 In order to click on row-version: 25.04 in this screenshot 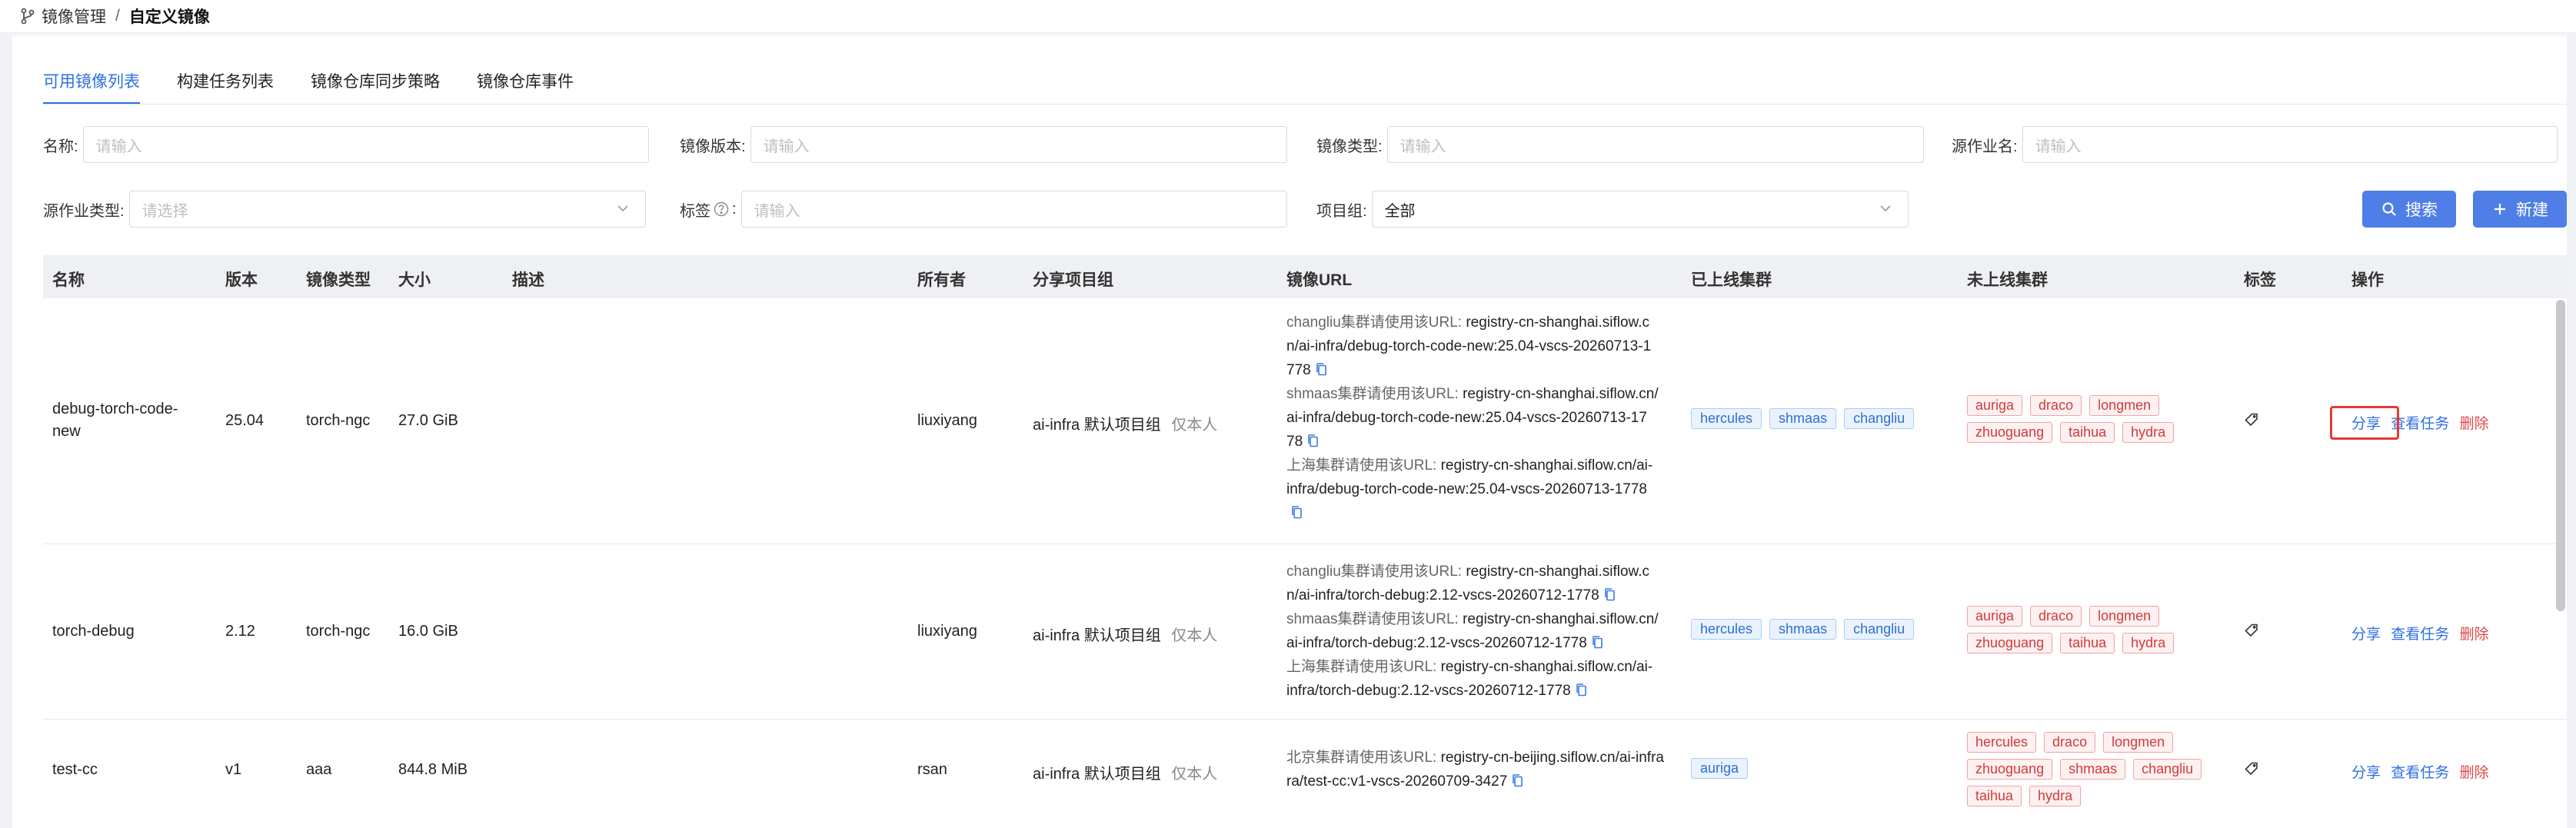, I will do `click(245, 420)`.